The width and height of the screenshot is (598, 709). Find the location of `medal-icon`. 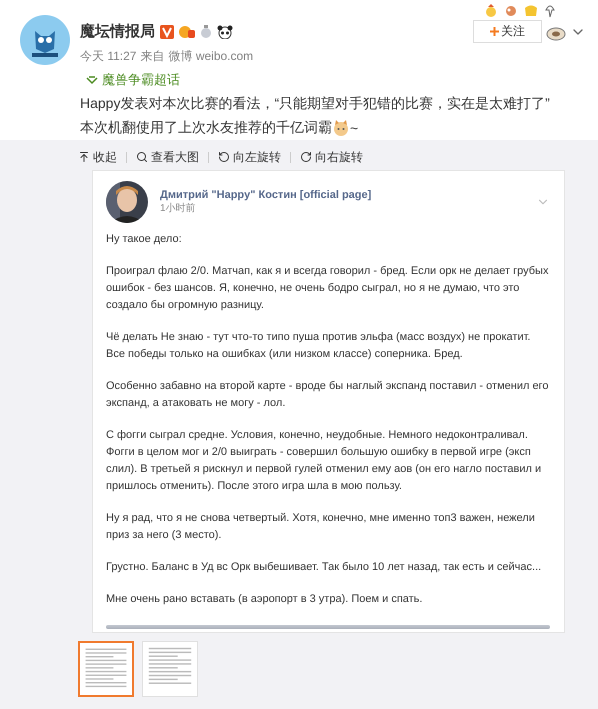

medal-icon is located at coordinates (206, 31).